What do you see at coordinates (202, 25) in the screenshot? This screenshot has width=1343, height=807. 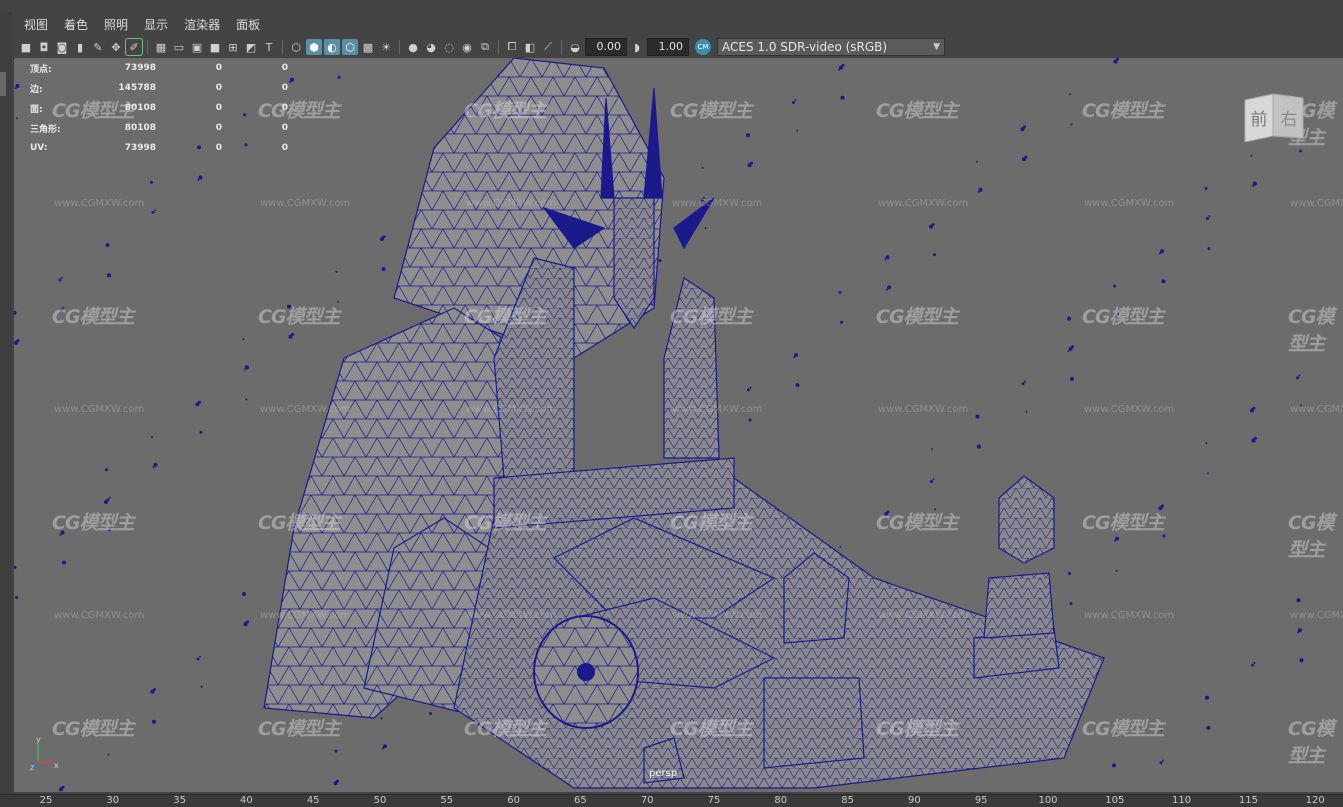 I see `menu-renderer: 渲染器` at bounding box center [202, 25].